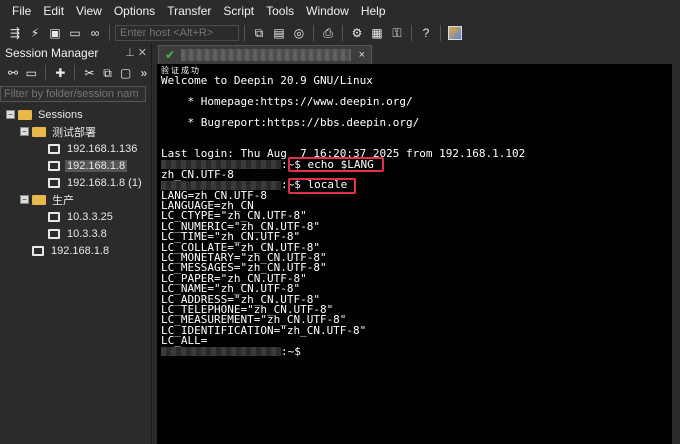 The height and width of the screenshot is (444, 680). Describe the element at coordinates (63, 200) in the screenshot. I see `tree-group-label: 生产` at that location.